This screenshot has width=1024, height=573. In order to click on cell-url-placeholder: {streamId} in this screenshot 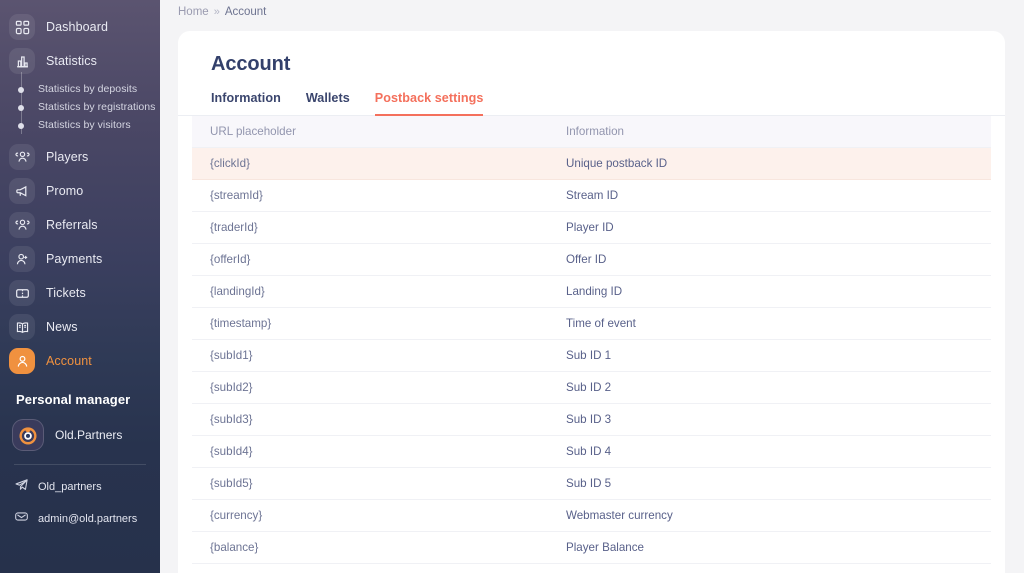, I will do `click(236, 195)`.